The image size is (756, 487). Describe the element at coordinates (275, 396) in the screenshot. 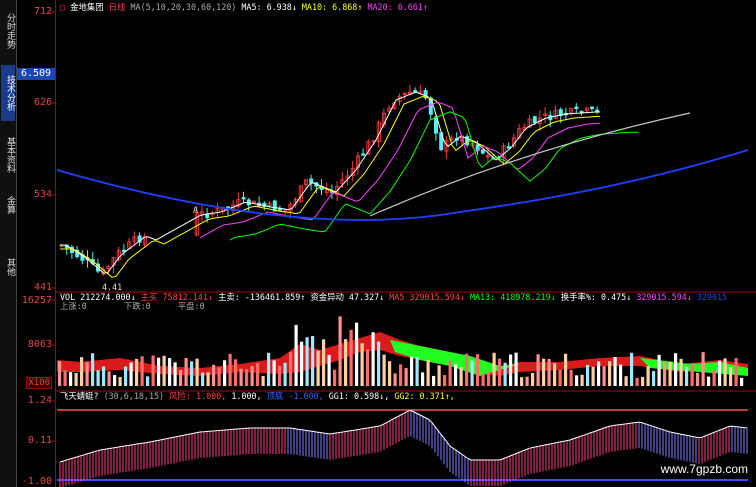

I see `bottom-label: 顶底` at that location.